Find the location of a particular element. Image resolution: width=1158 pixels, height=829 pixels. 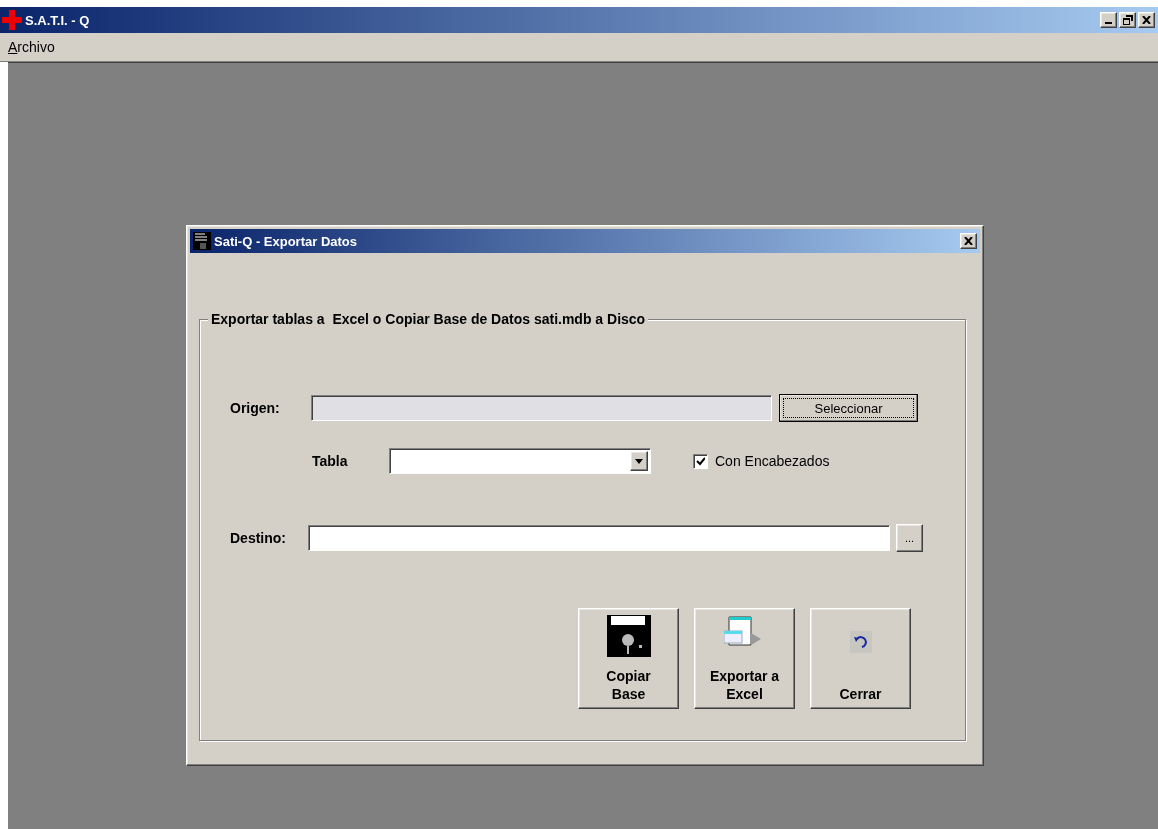

restore-button is located at coordinates (1127, 20).